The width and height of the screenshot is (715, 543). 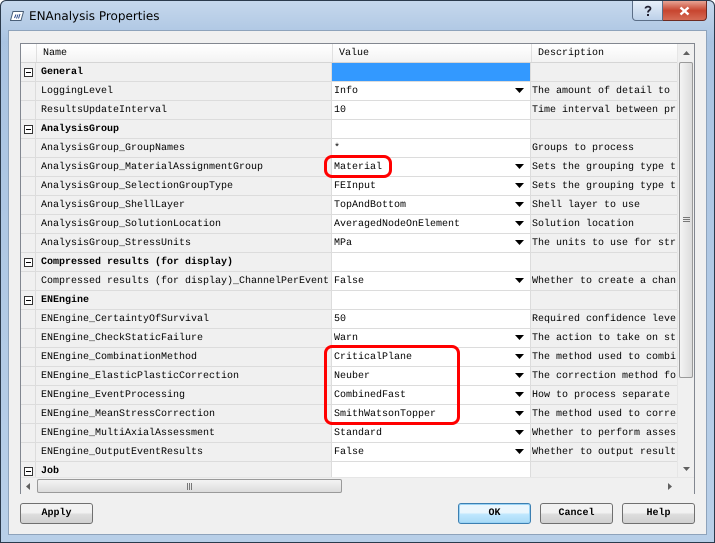 I want to click on property-description: The units to use for str, so click(x=604, y=243).